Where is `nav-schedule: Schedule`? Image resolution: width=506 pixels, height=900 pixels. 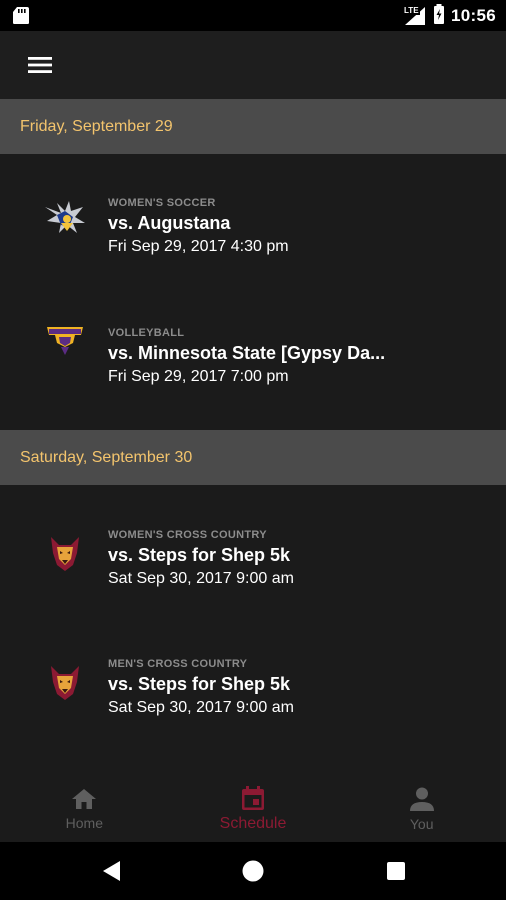
nav-schedule: Schedule is located at coordinates (253, 808).